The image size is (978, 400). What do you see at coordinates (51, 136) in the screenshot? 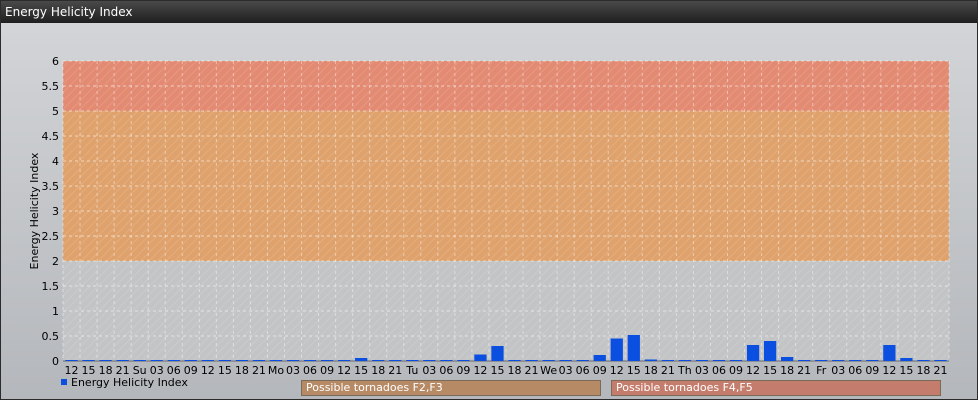
I see `y-tick-label: 4.5` at bounding box center [51, 136].